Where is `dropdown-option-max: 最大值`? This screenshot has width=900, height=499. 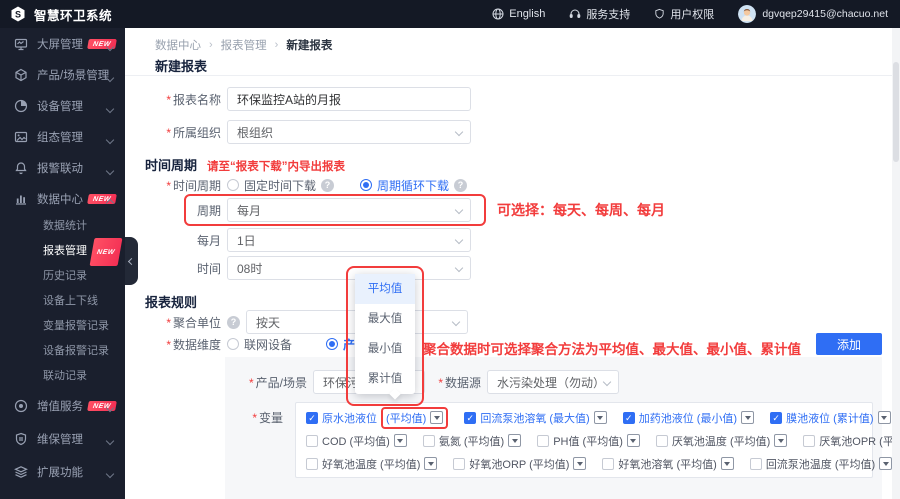 dropdown-option-max: 最大值 is located at coordinates (385, 319).